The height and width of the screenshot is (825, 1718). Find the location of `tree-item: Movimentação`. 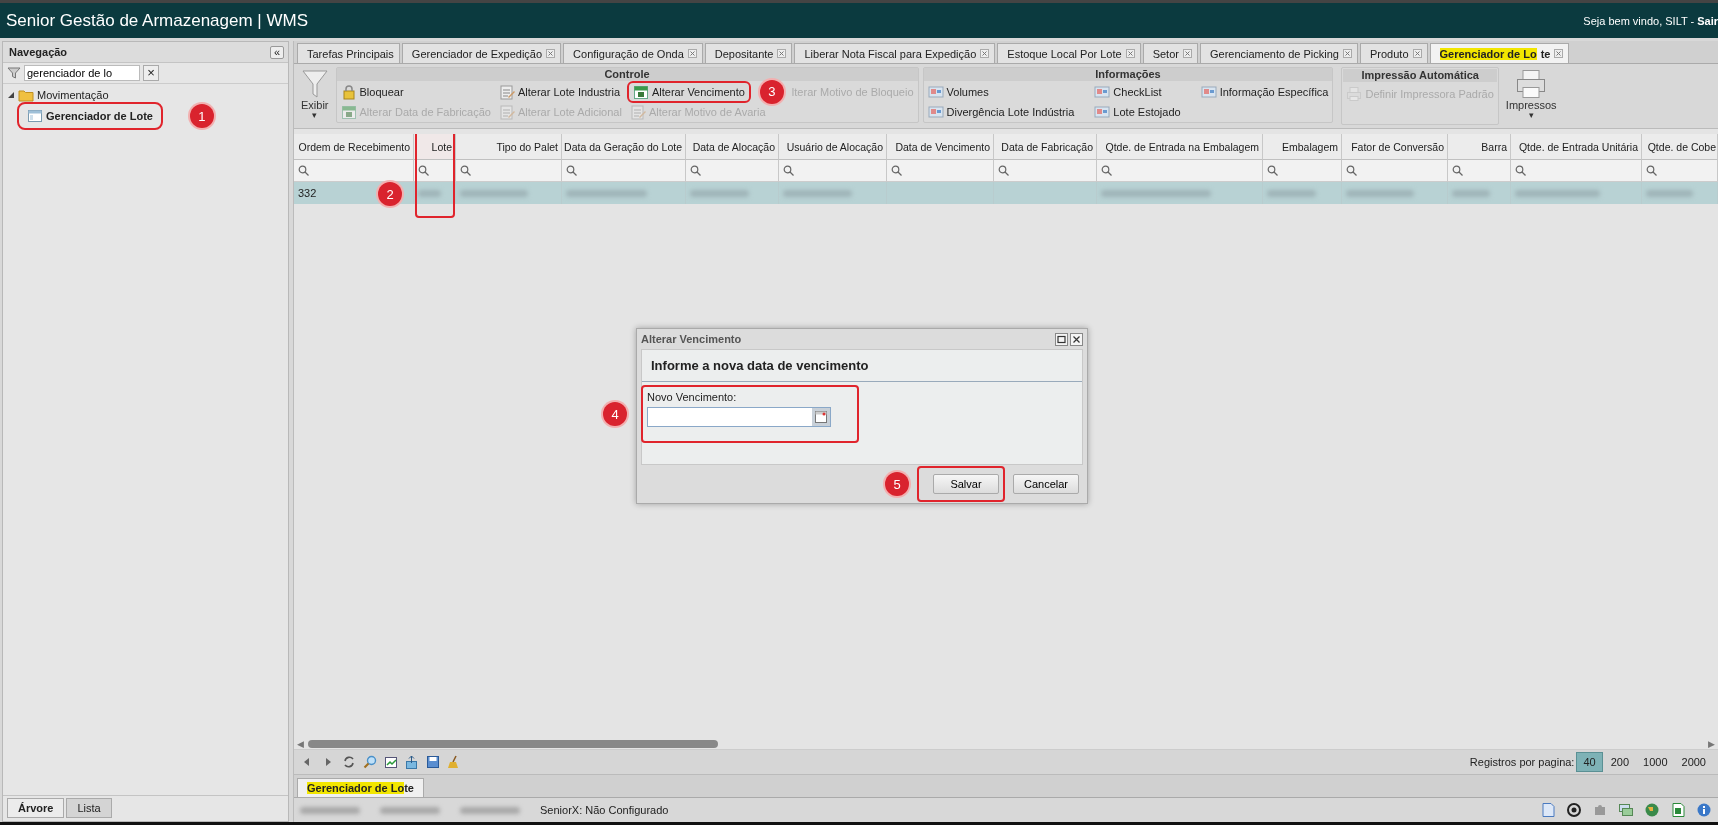

tree-item: Movimentação is located at coordinates (73, 95).